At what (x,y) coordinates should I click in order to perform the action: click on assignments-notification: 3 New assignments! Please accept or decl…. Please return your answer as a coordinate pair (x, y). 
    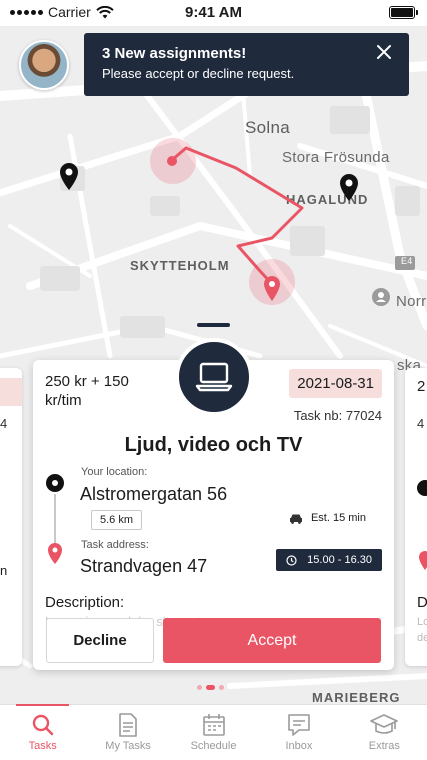
    Looking at the image, I should click on (246, 64).